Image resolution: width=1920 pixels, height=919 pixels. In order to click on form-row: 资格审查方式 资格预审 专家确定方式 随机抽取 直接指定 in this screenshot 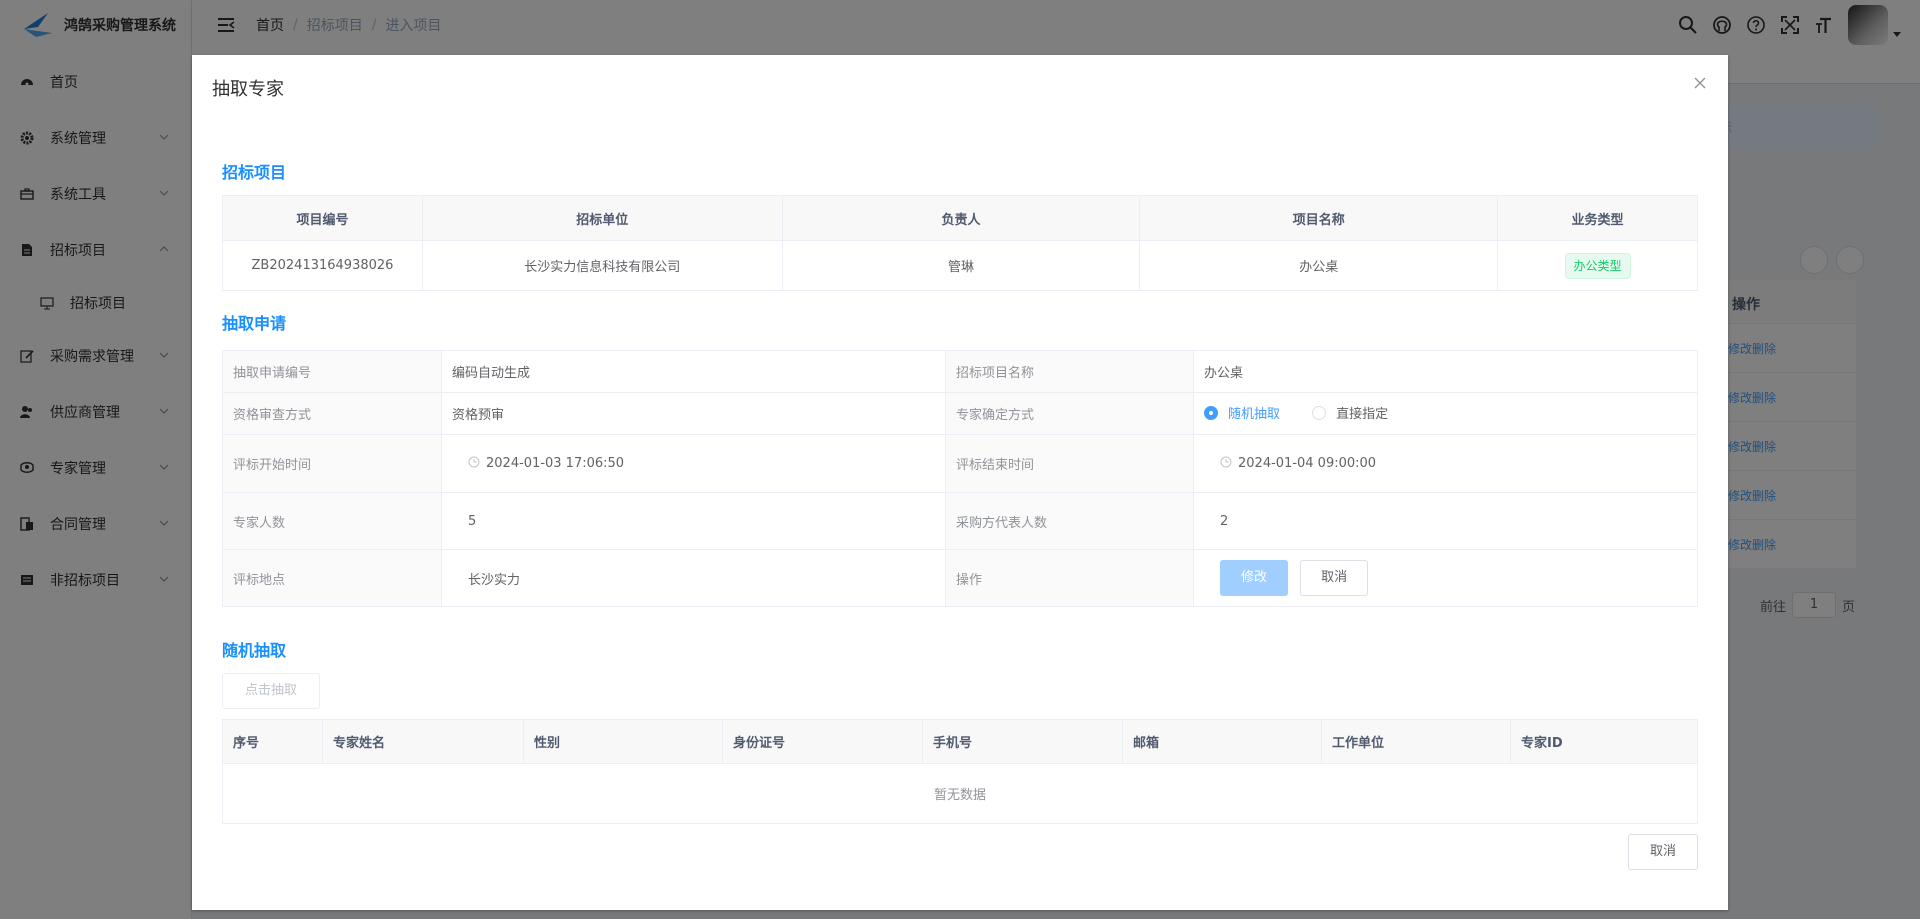, I will do `click(960, 413)`.